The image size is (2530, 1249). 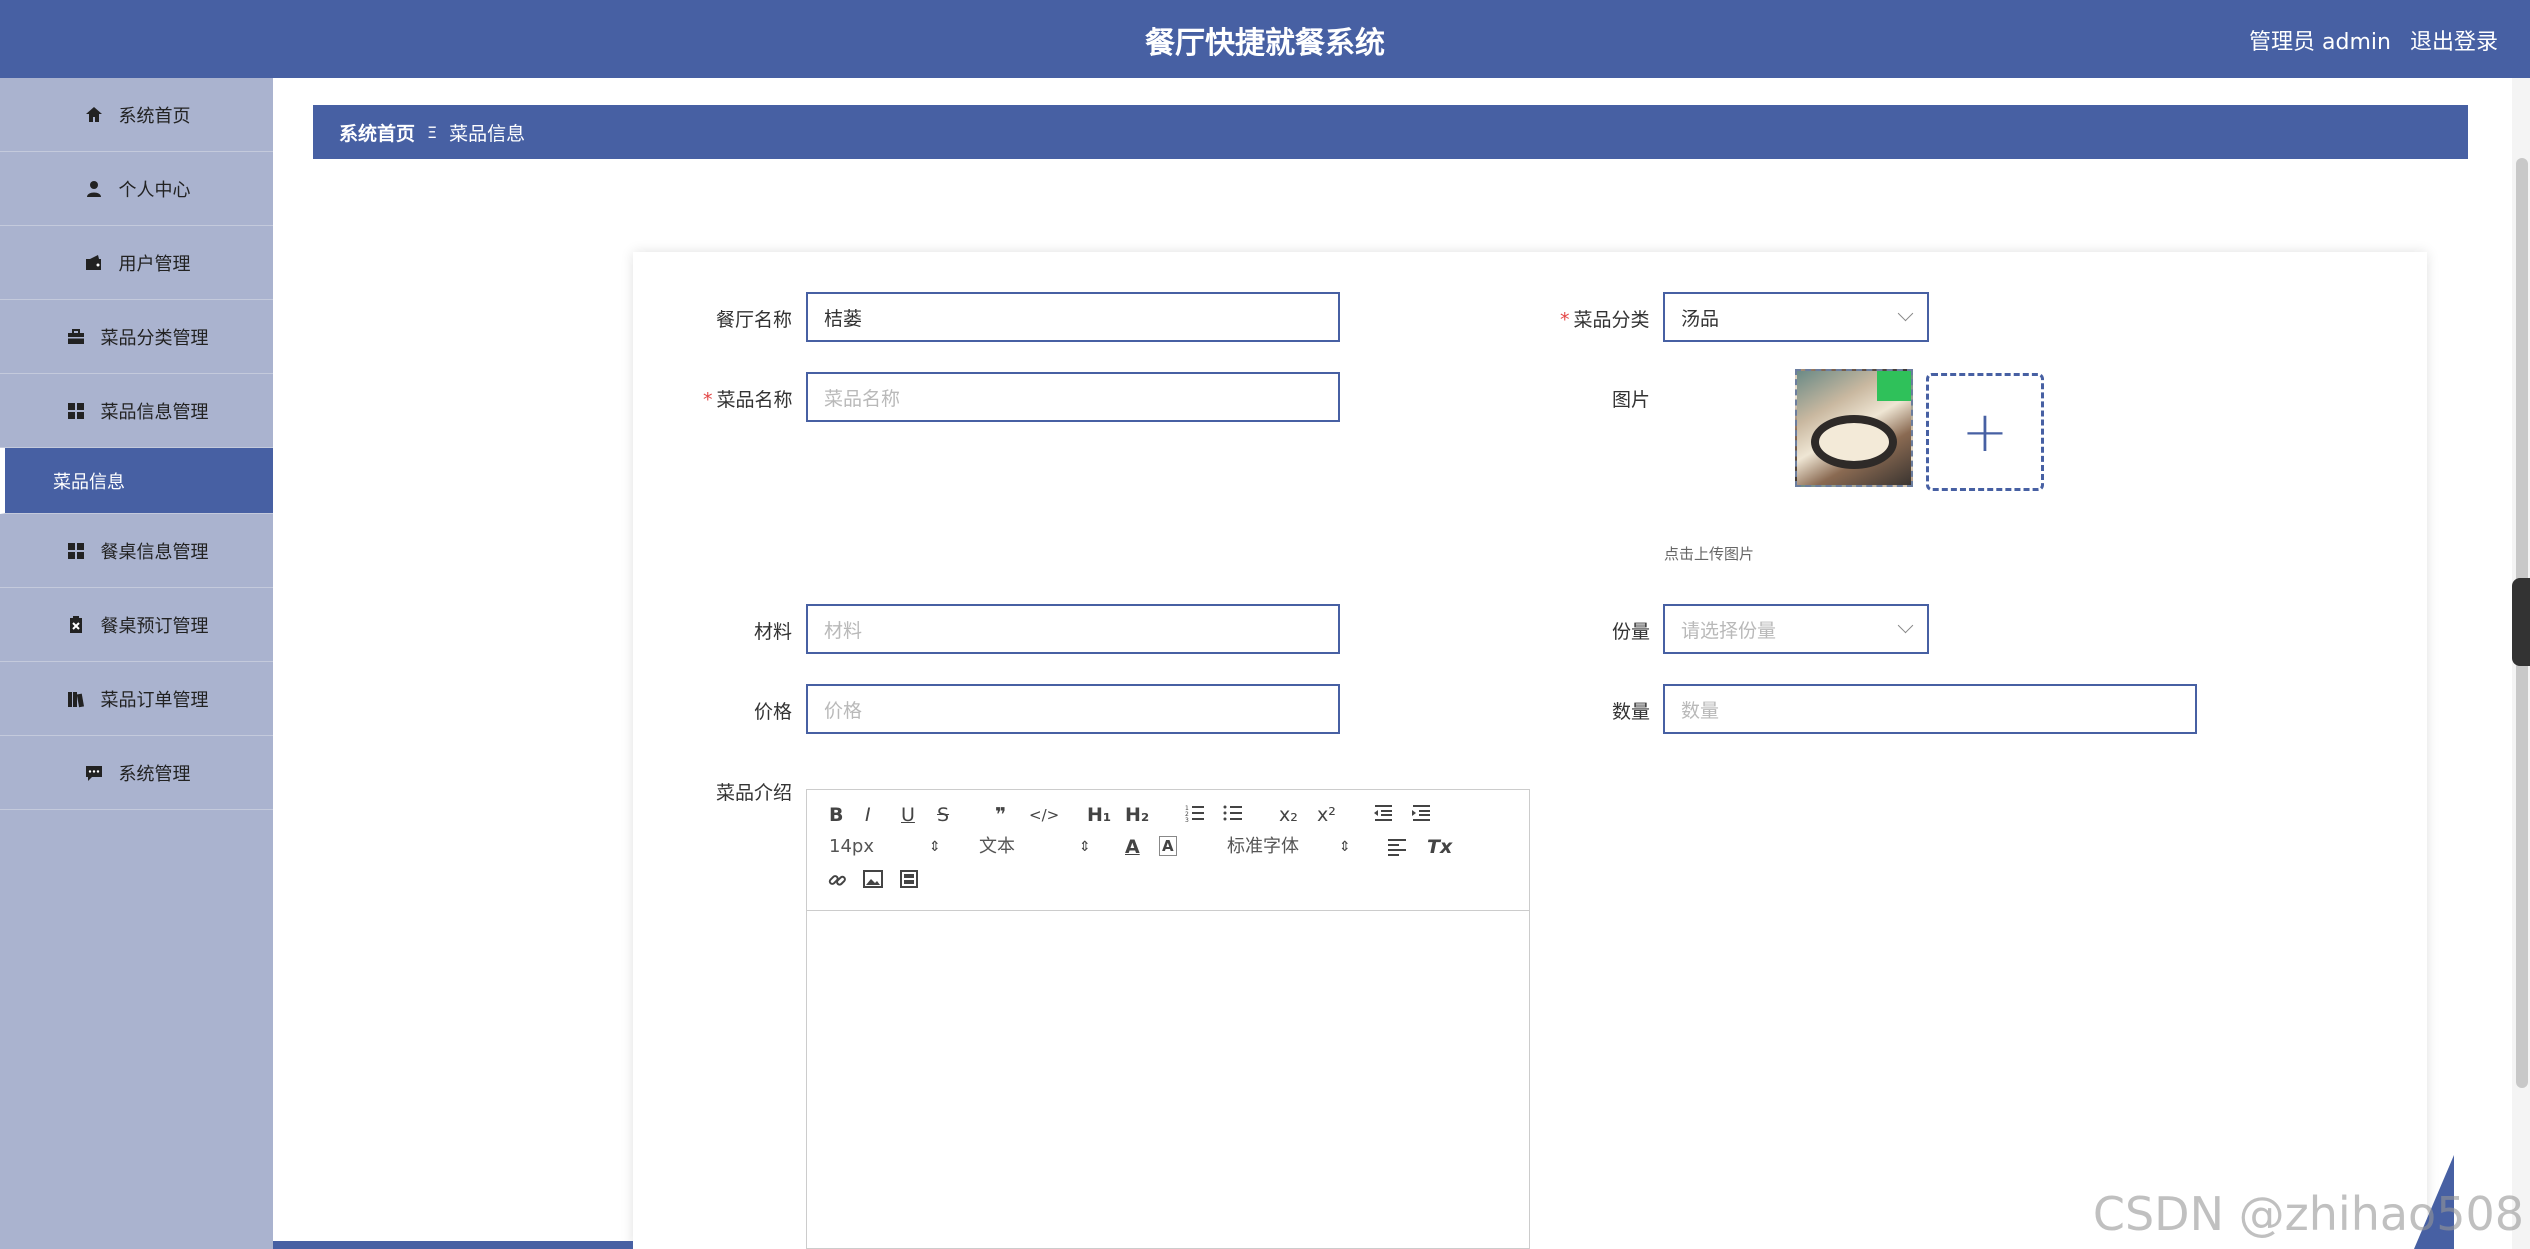 What do you see at coordinates (76, 625) in the screenshot?
I see `clipboard-icon` at bounding box center [76, 625].